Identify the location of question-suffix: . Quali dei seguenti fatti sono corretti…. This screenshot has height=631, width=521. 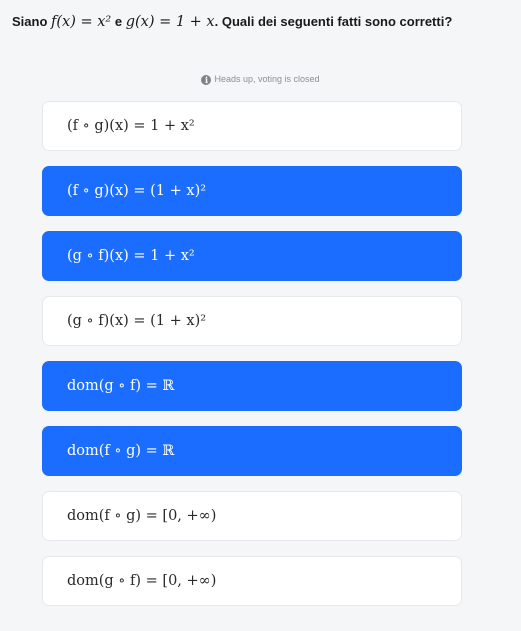
(333, 21).